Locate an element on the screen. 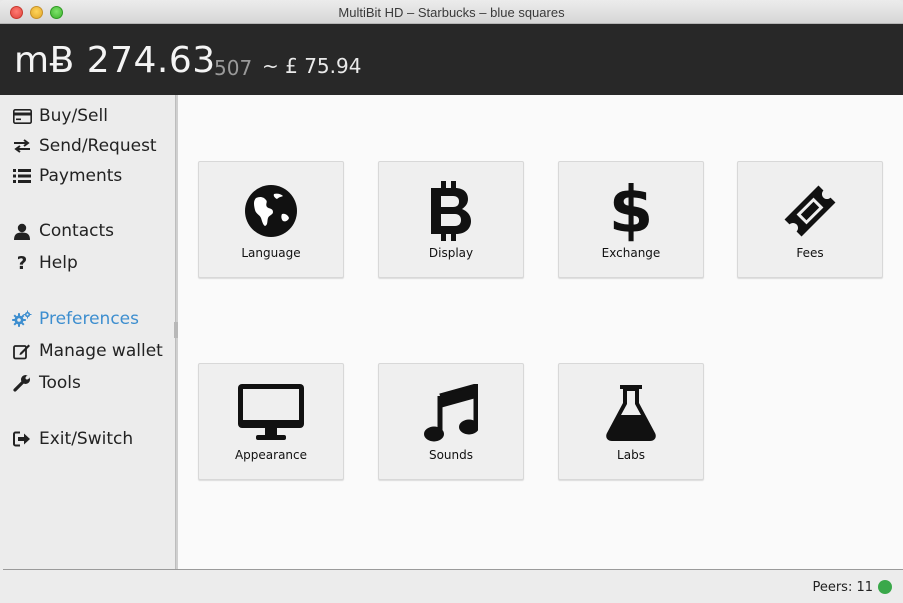 Image resolution: width=903 pixels, height=603 pixels. list-icon is located at coordinates (22, 176).